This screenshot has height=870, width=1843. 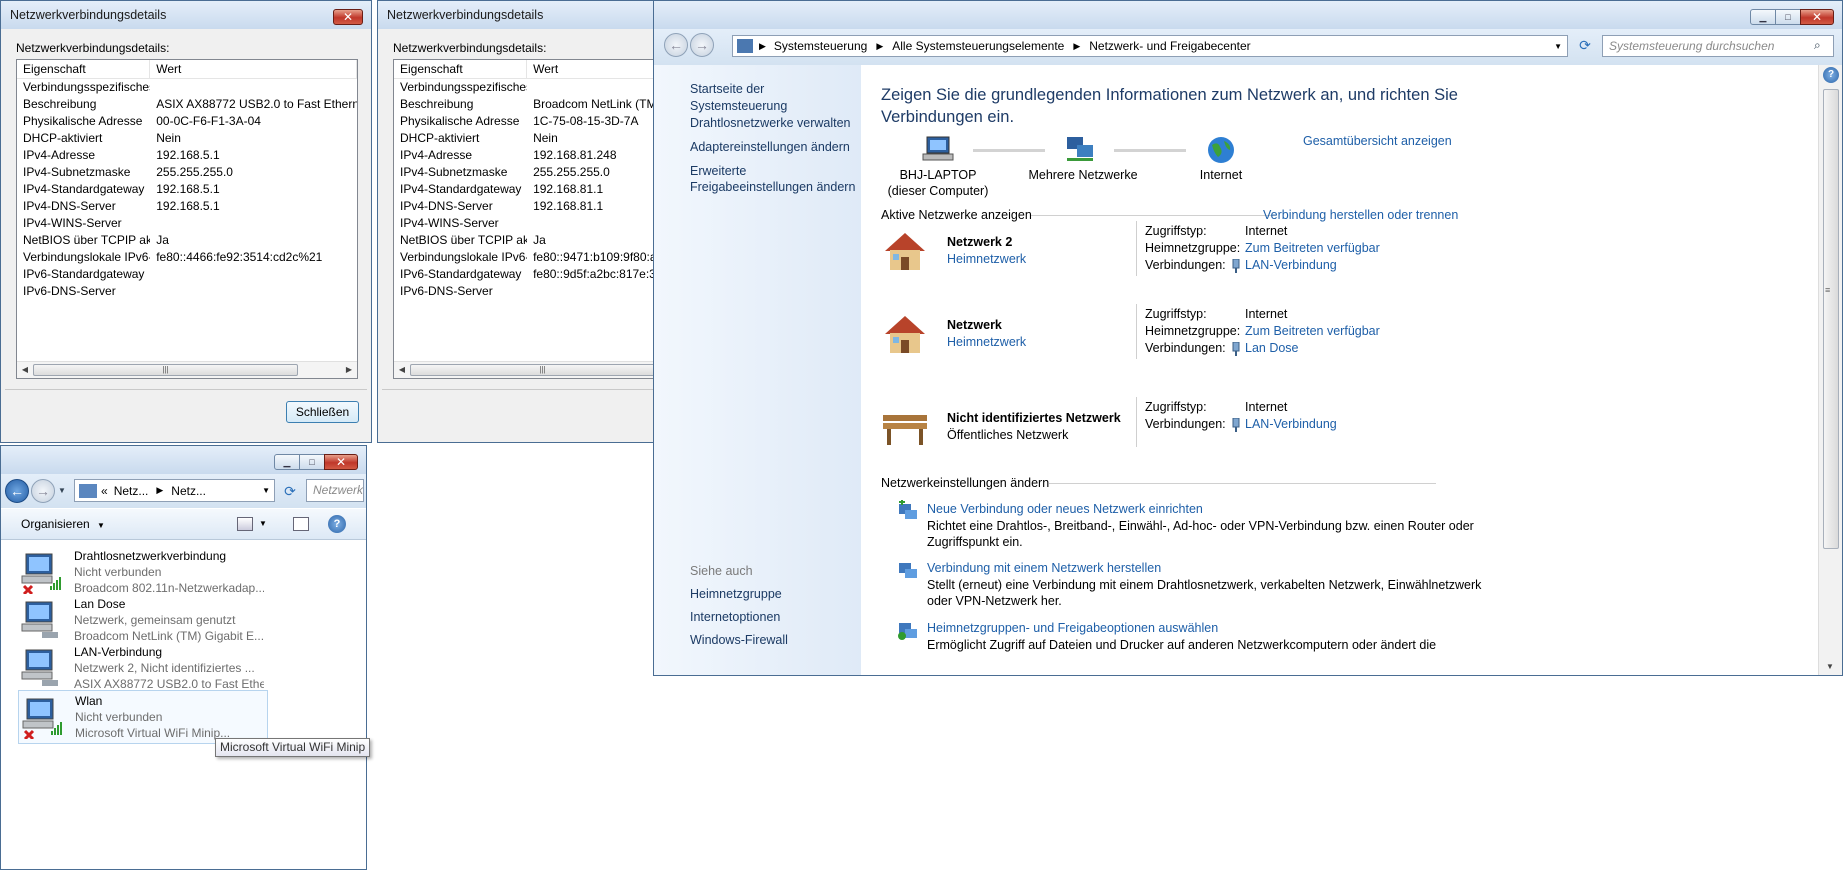 I want to click on table-row: IPv4-DNS-Server 192.168.5.1, so click(x=187, y=206).